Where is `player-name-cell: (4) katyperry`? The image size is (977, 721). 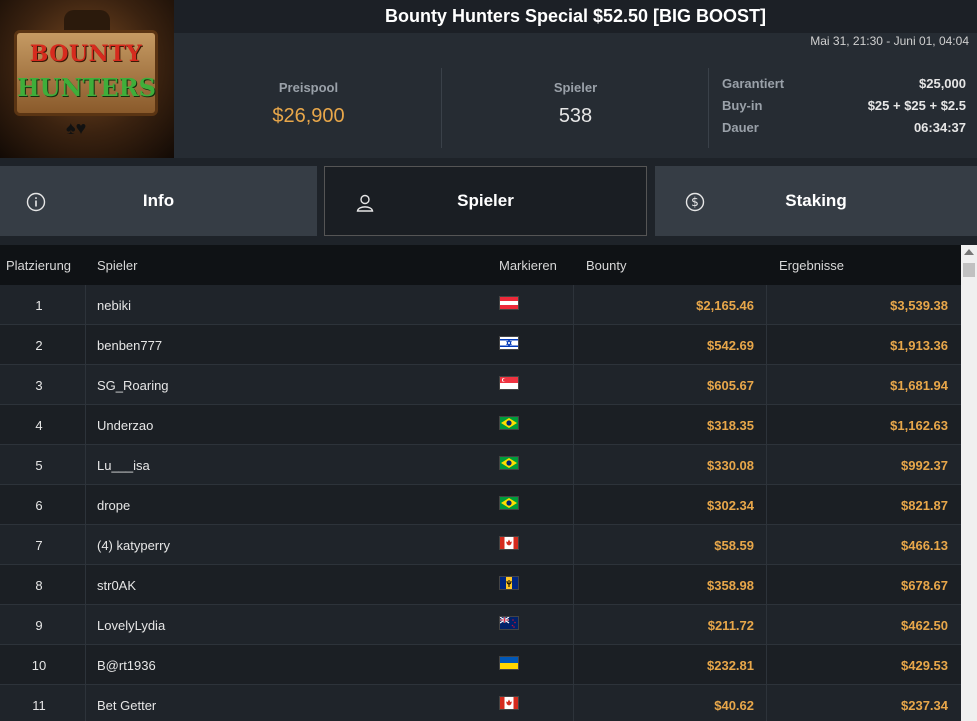
player-name-cell: (4) katyperry is located at coordinates (133, 545).